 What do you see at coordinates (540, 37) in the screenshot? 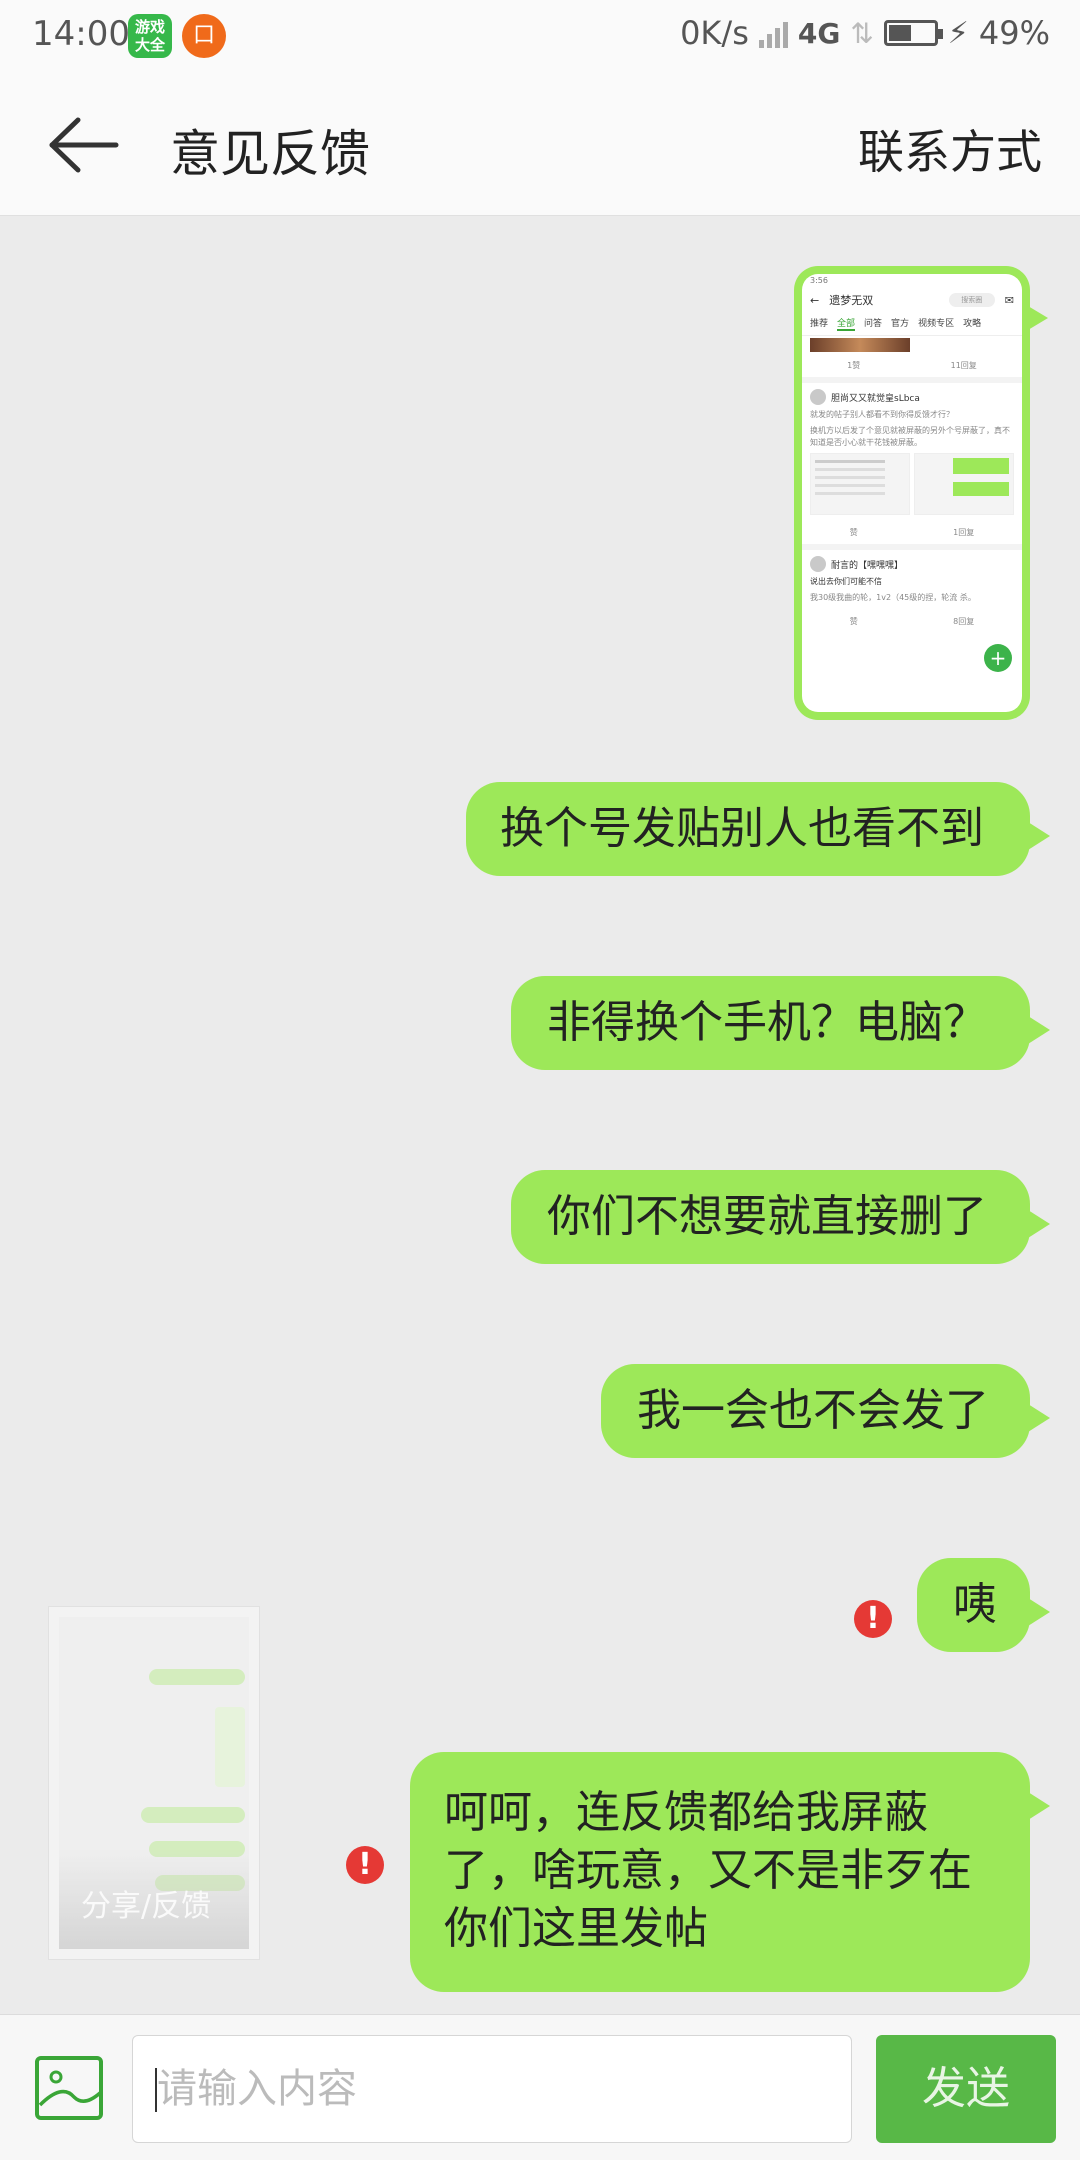
I see `status-bar: 14:00 游戏大全 口 0K/s 4G ⇅ ⚡ 49%` at bounding box center [540, 37].